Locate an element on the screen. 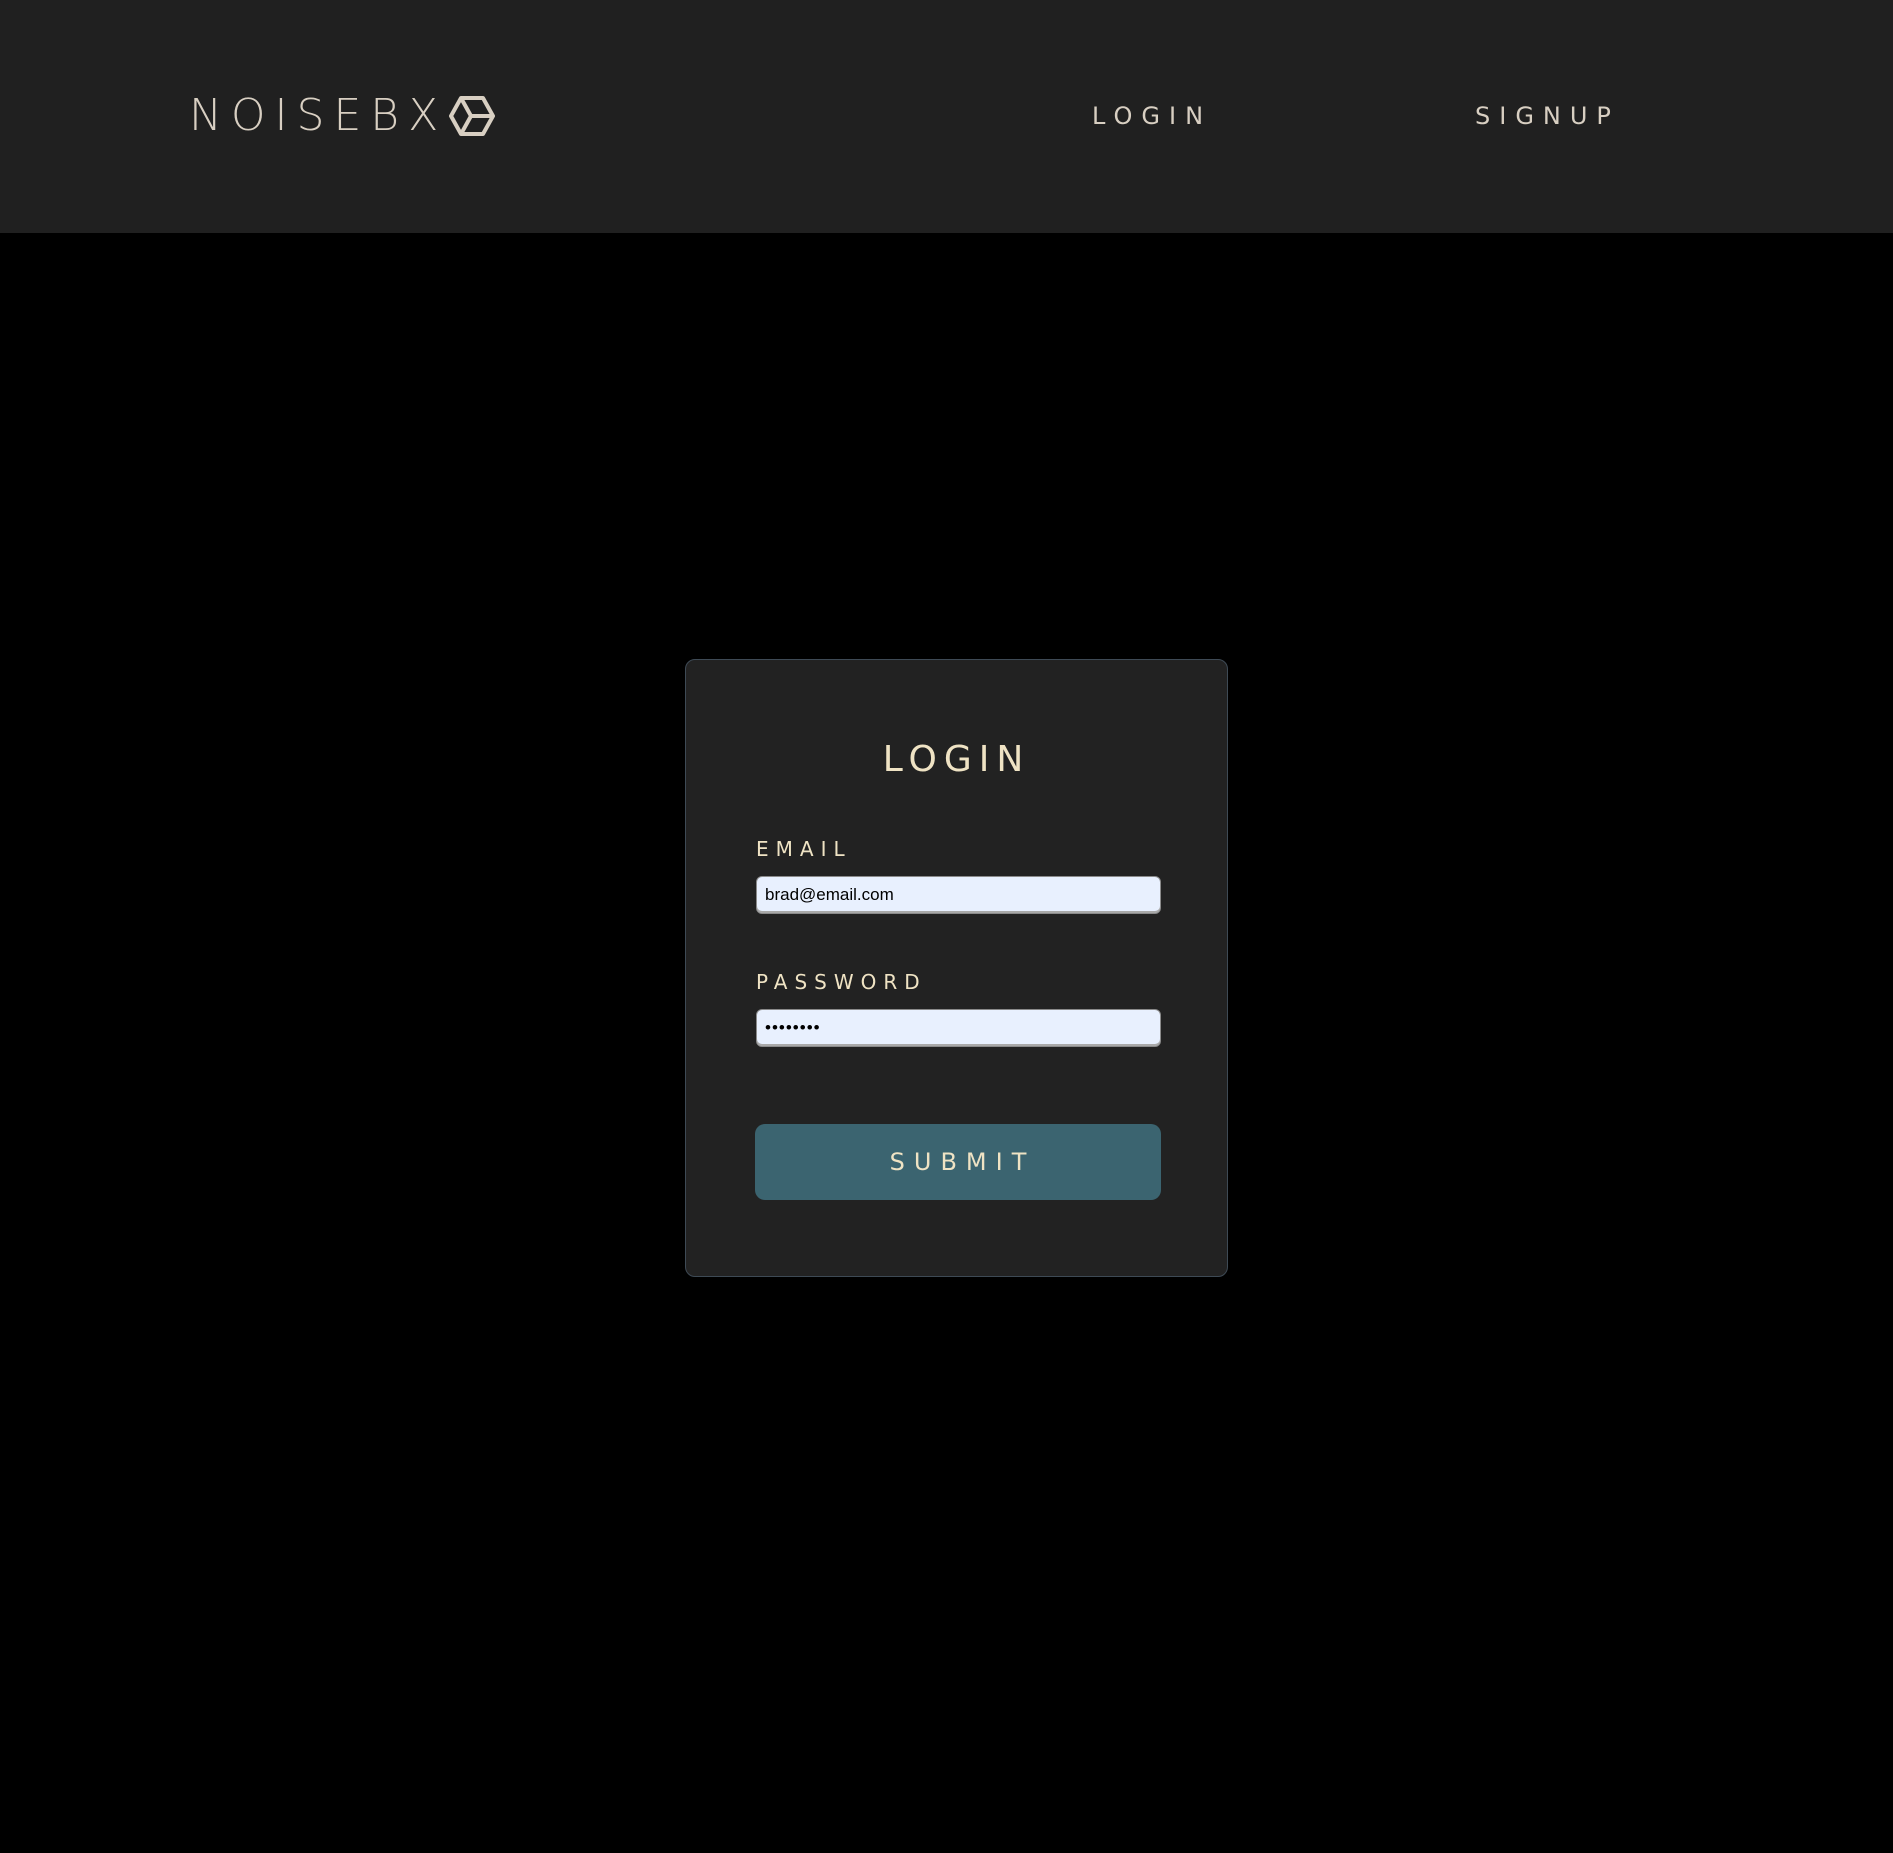  nav-login-link: LOGIN is located at coordinates (1152, 116).